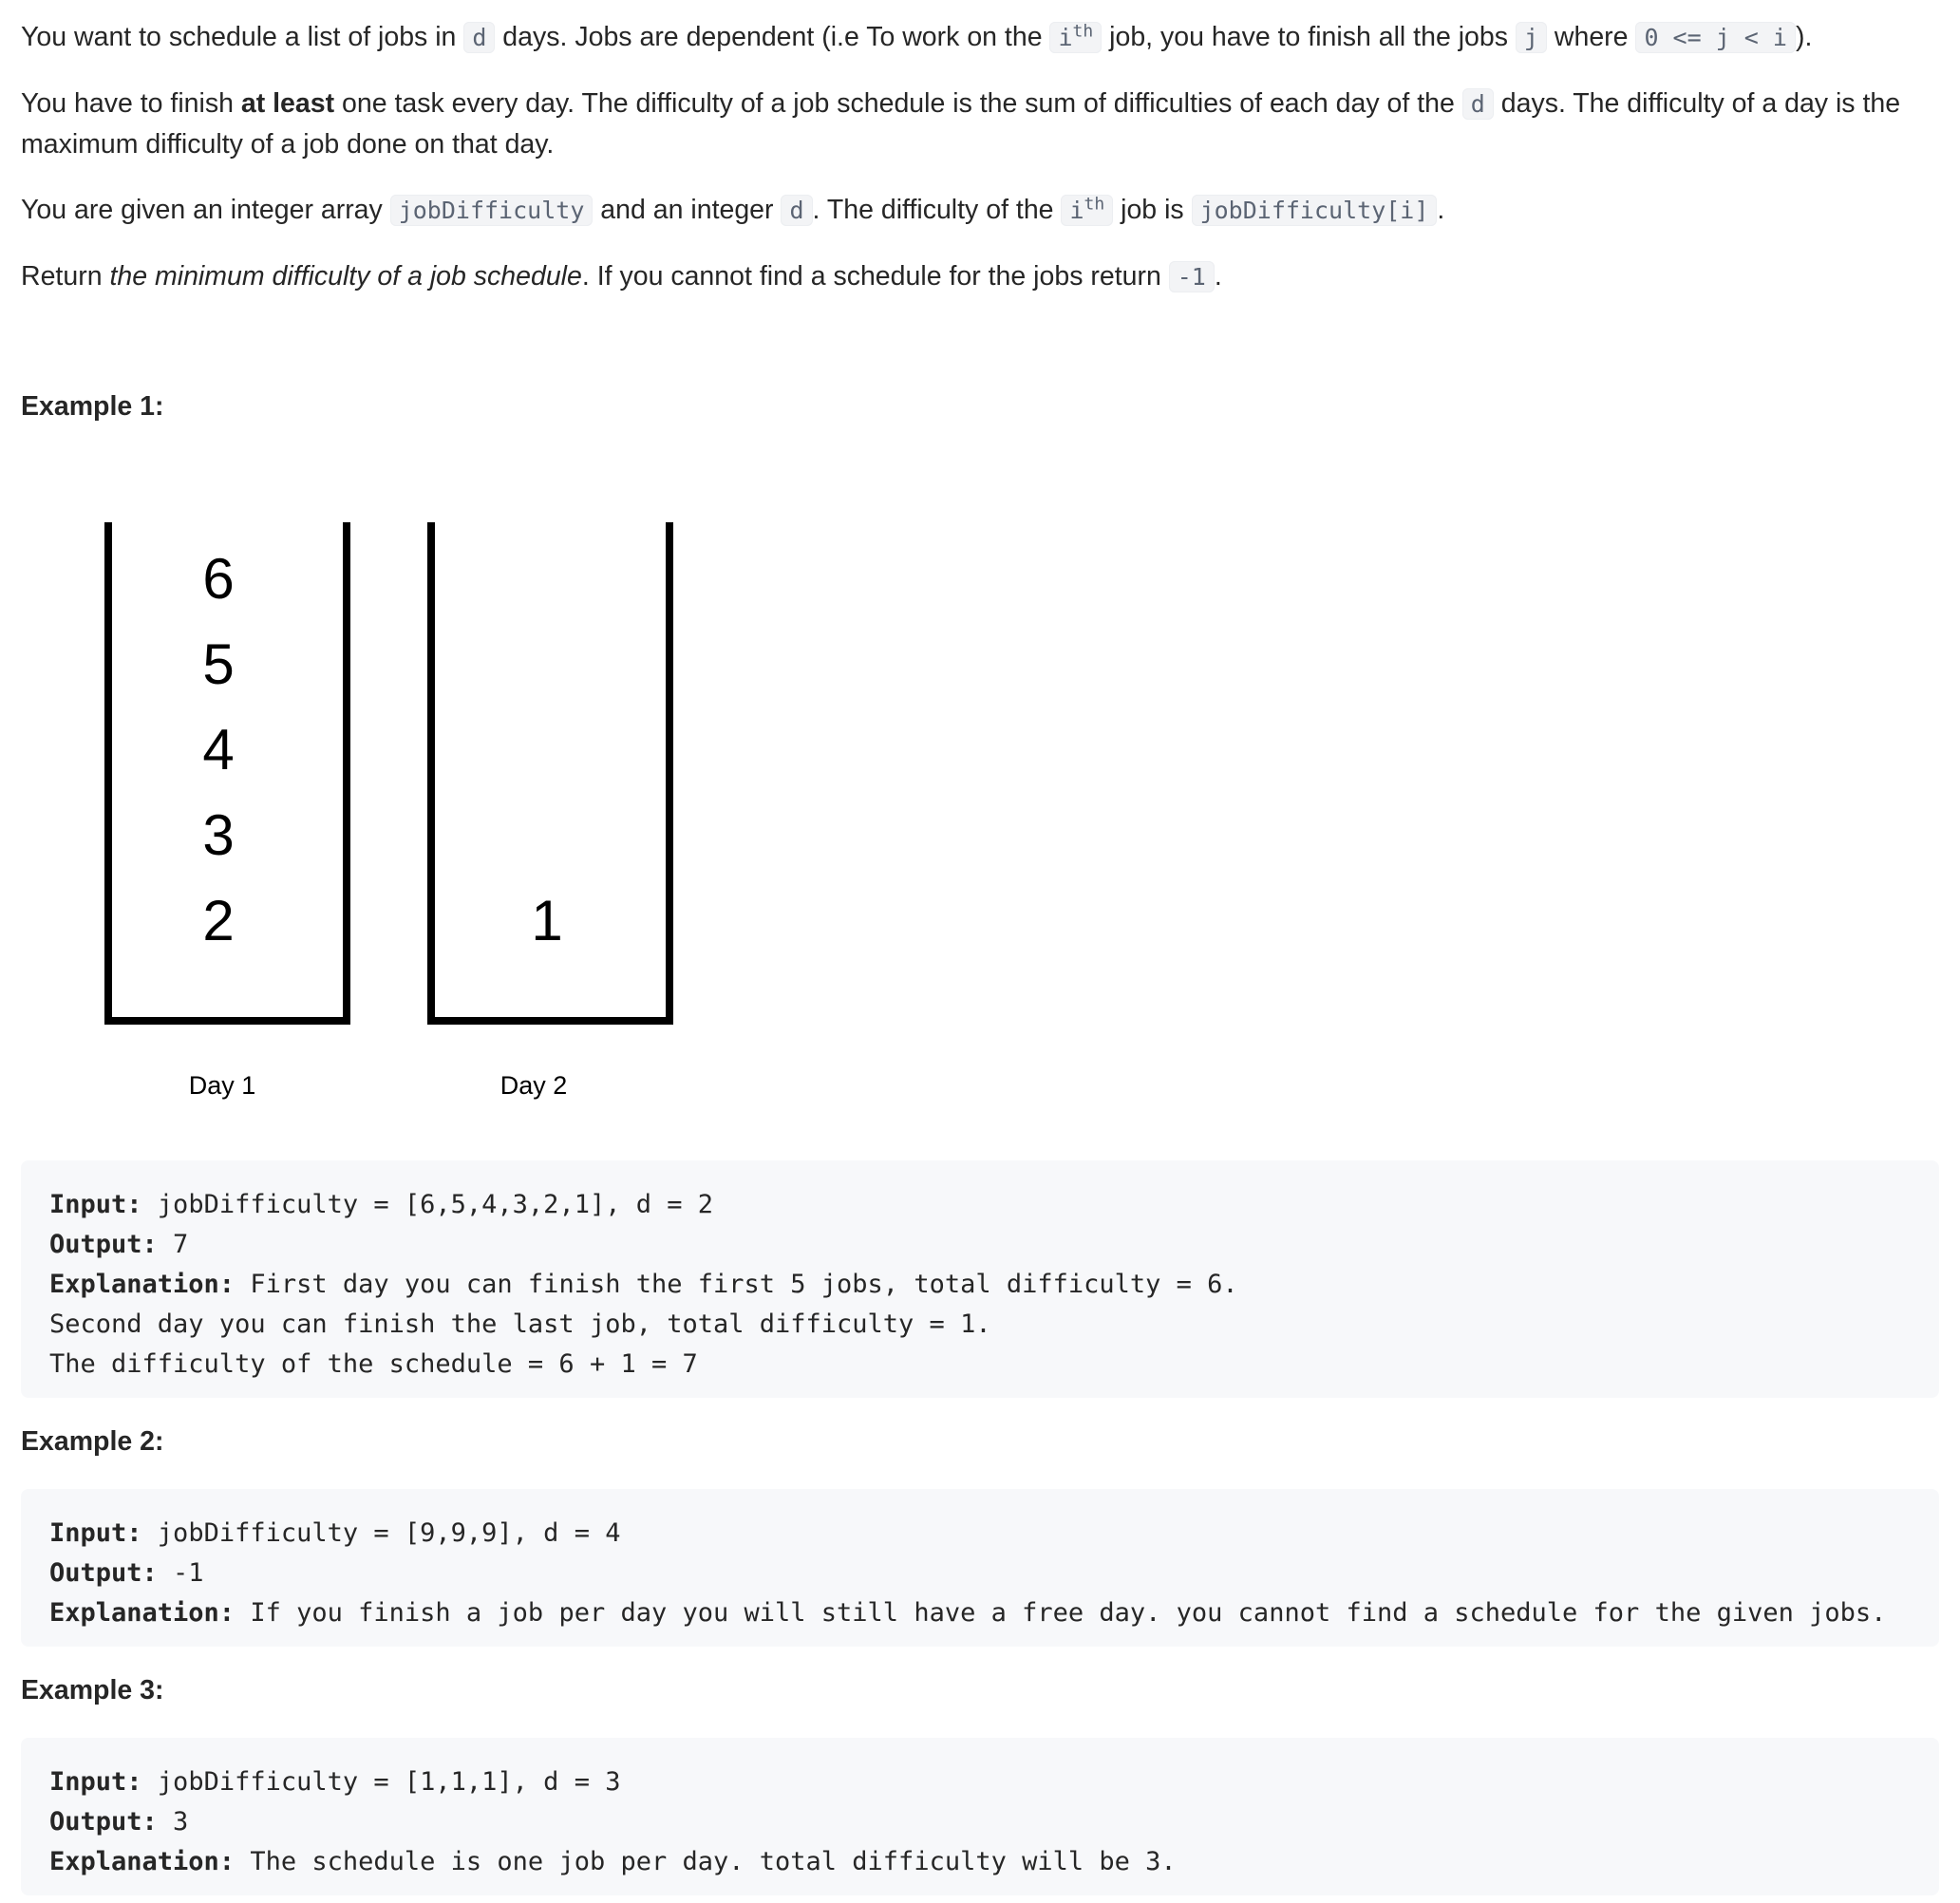  Describe the element at coordinates (92, 1441) in the screenshot. I see `example-2-title: Example 2:` at that location.